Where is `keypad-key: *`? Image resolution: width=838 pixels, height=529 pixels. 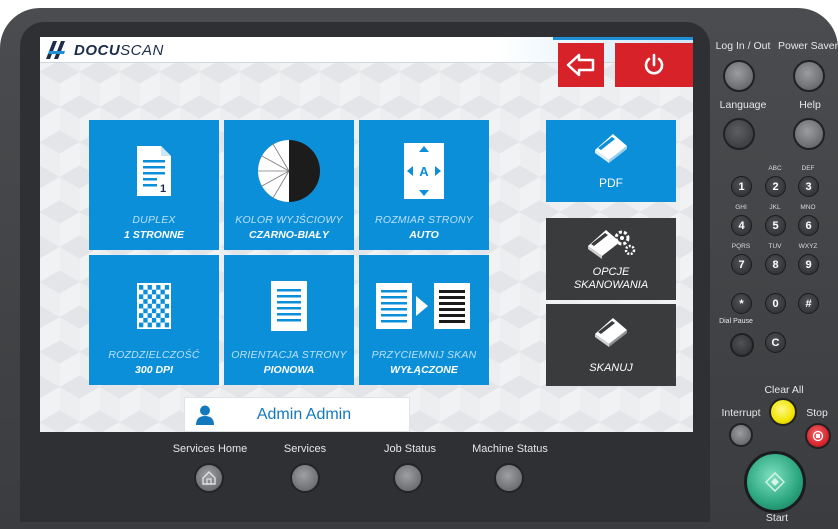 keypad-key: * is located at coordinates (741, 303).